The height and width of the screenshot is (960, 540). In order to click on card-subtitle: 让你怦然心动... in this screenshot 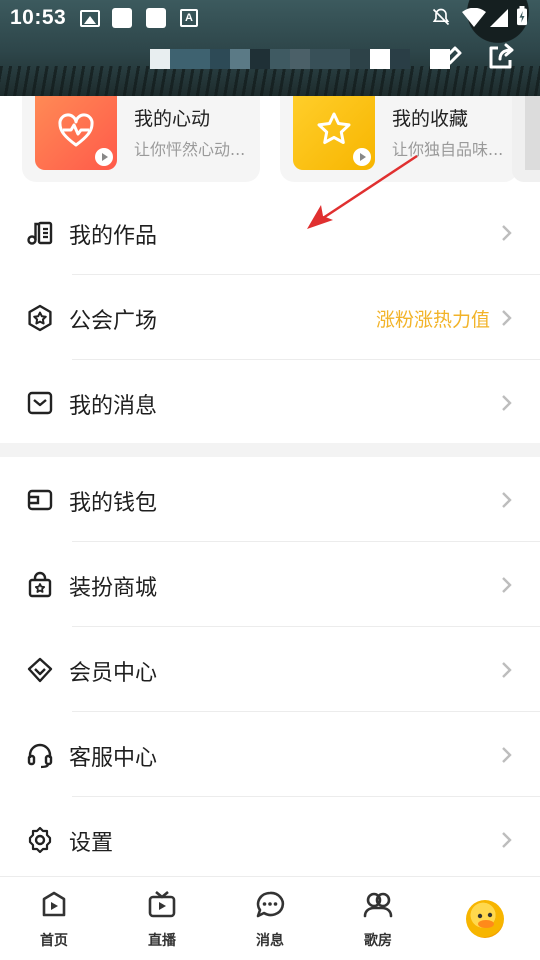, I will do `click(190, 149)`.